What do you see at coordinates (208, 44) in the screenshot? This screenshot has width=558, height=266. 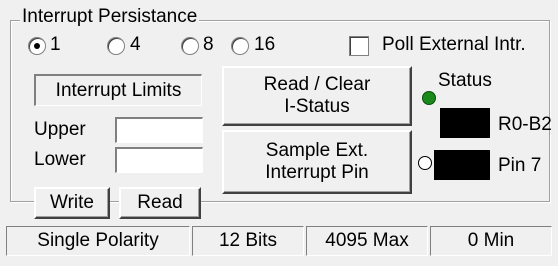 I see `radio-label-8: 8` at bounding box center [208, 44].